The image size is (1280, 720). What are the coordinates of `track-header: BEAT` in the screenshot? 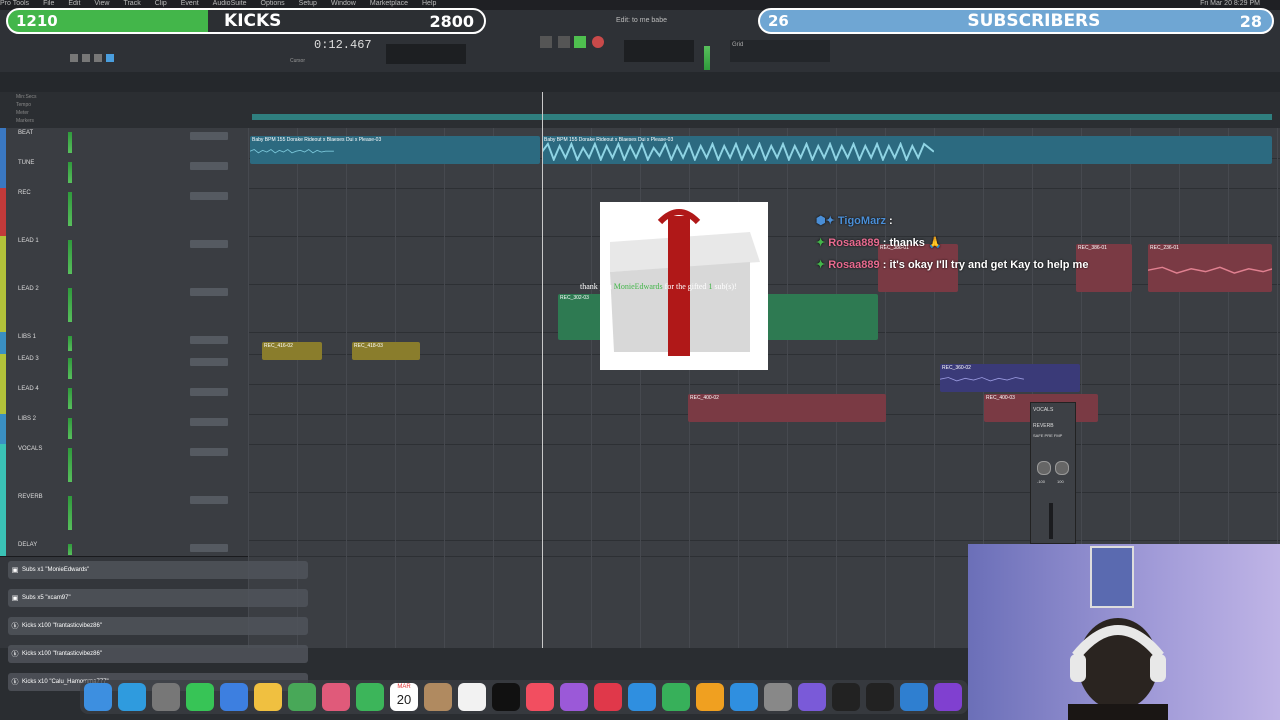 It's located at (124, 143).